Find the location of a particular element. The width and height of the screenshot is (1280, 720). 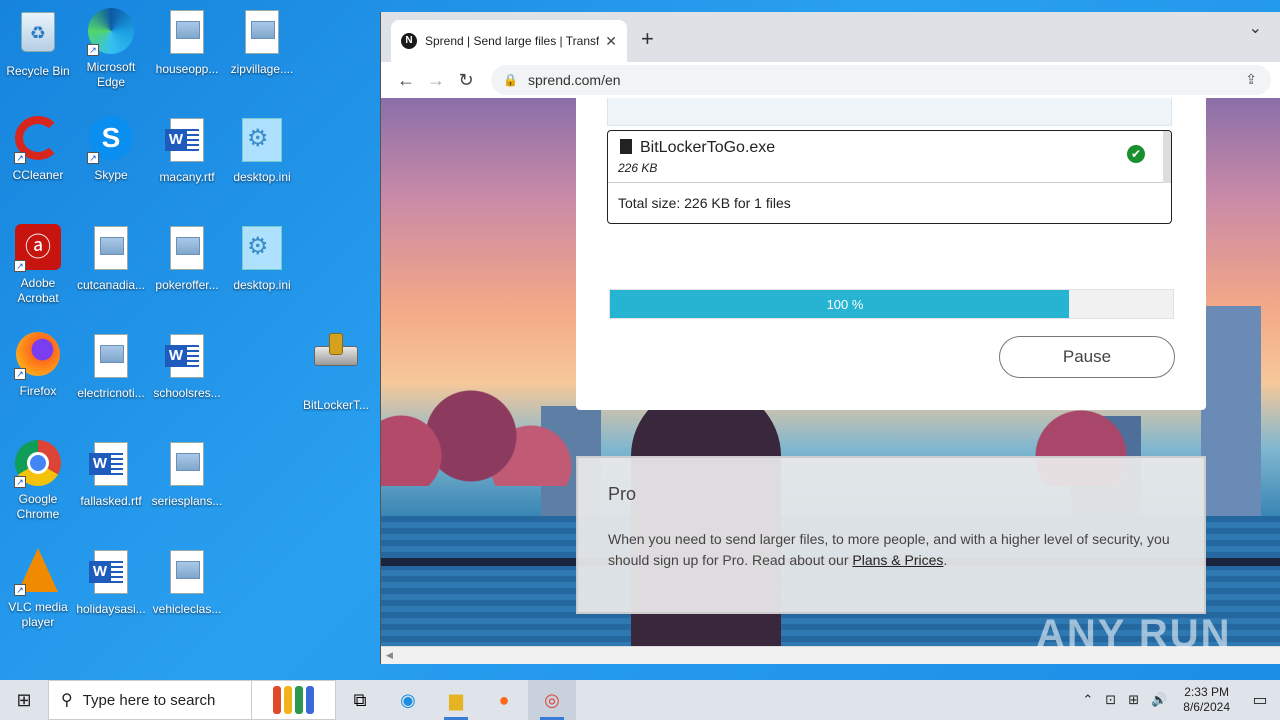

url-text: sprend.com/en is located at coordinates (574, 80).